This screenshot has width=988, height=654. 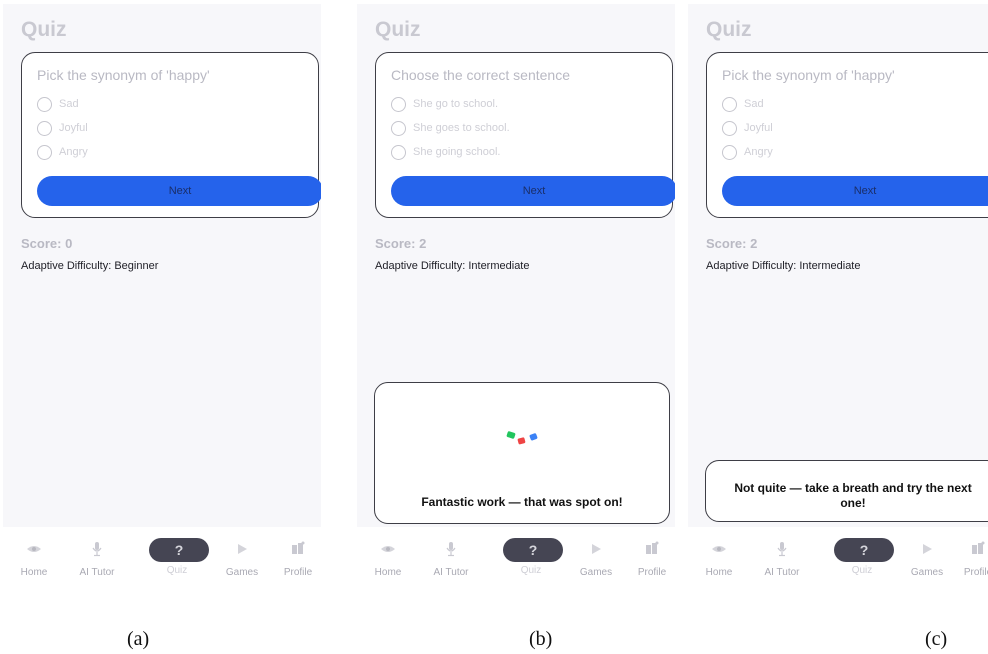 I want to click on option-label: She going school., so click(x=457, y=152).